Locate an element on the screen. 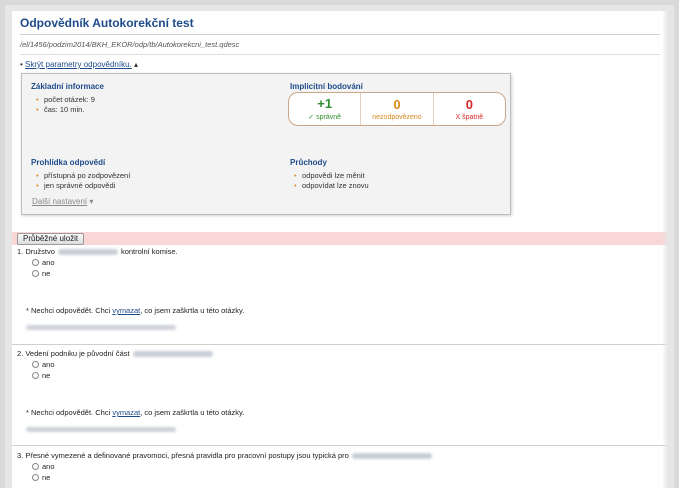  question-count: počet otázek: 9 is located at coordinates (65, 100).